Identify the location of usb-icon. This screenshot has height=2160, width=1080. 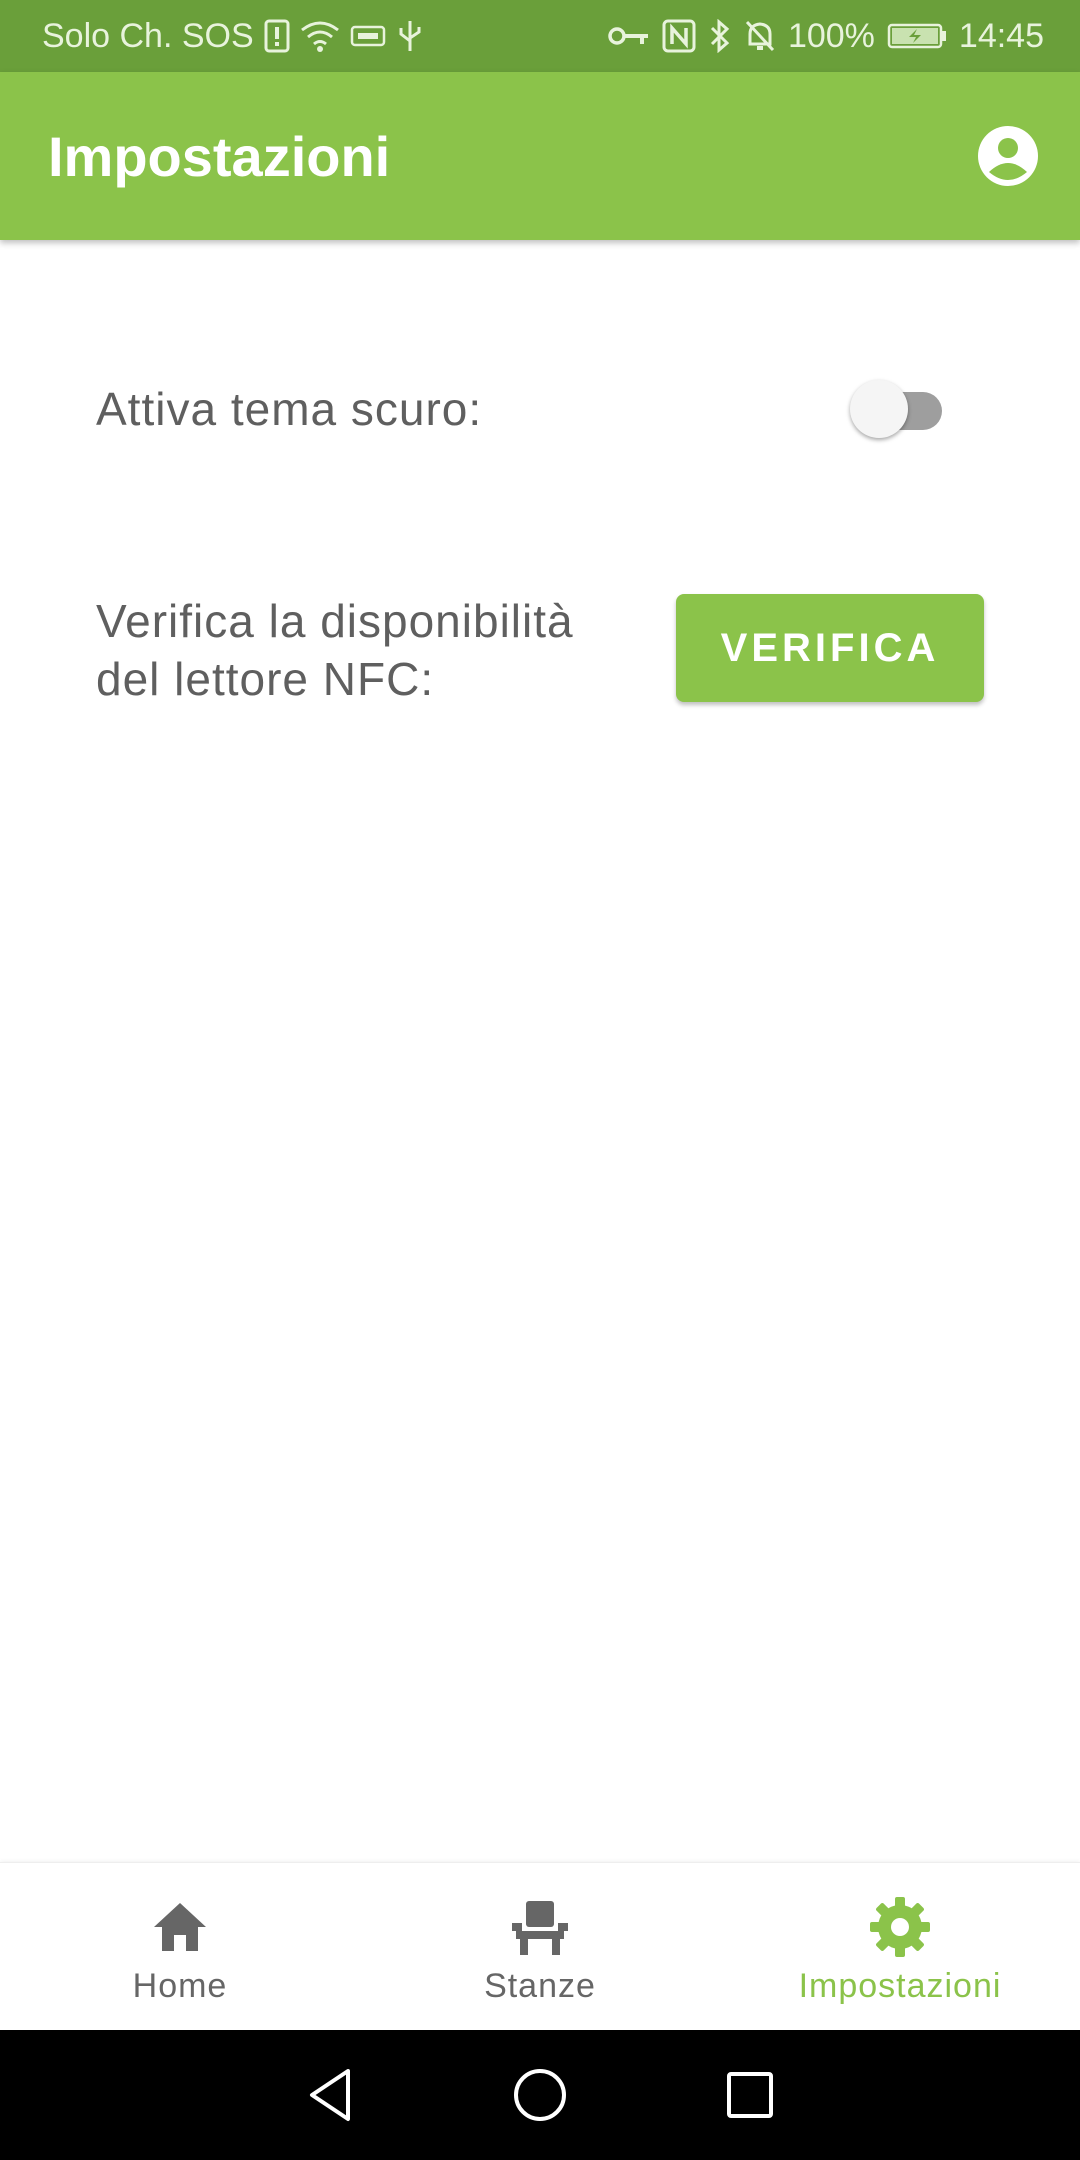
(410, 36).